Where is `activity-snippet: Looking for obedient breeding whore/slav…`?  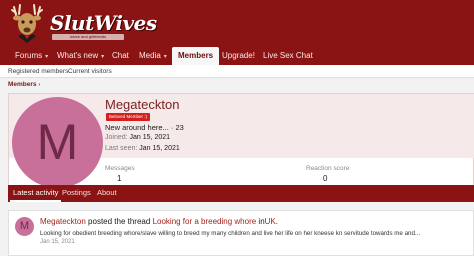
activity-snippet: Looking for obedient breeding whore/slav… is located at coordinates (230, 233).